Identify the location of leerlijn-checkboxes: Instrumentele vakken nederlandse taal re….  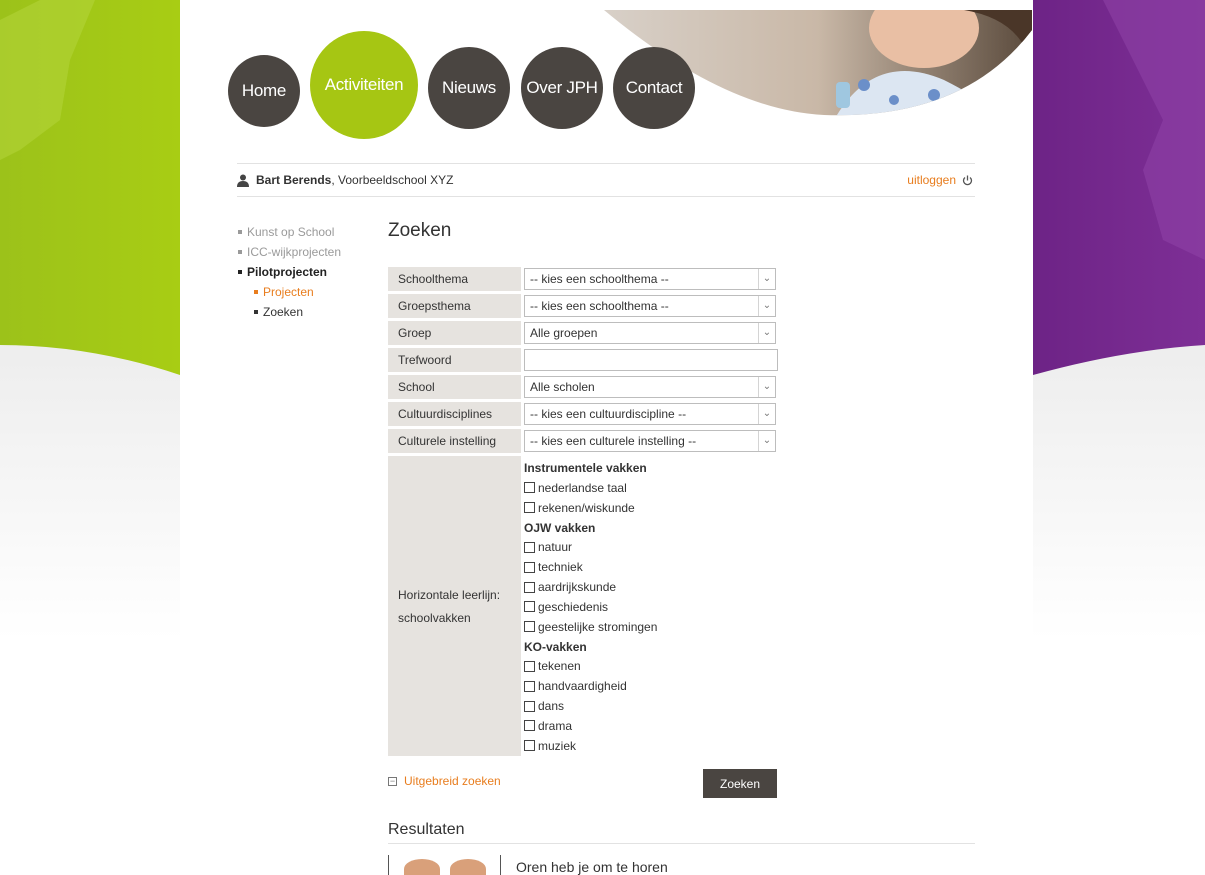
(651, 606).